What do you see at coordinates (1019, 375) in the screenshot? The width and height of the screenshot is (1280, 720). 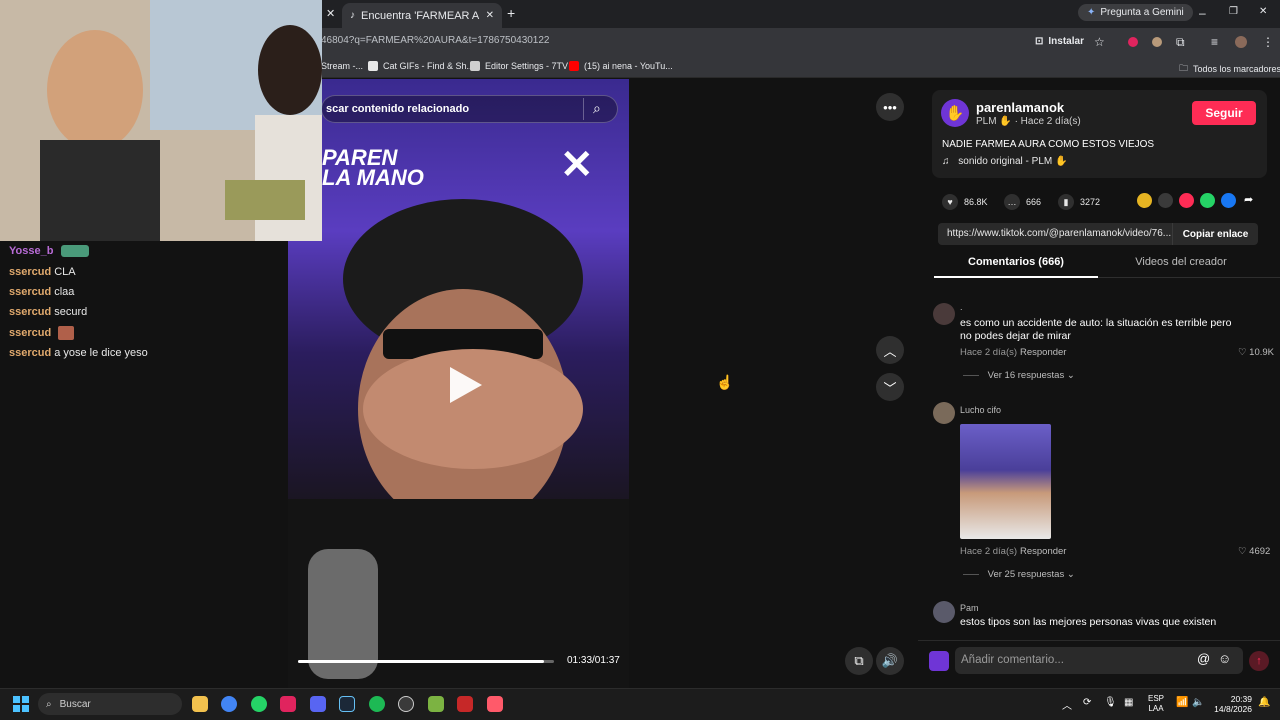 I see `view-replies-button: Ver 16 respuestas ⌄` at bounding box center [1019, 375].